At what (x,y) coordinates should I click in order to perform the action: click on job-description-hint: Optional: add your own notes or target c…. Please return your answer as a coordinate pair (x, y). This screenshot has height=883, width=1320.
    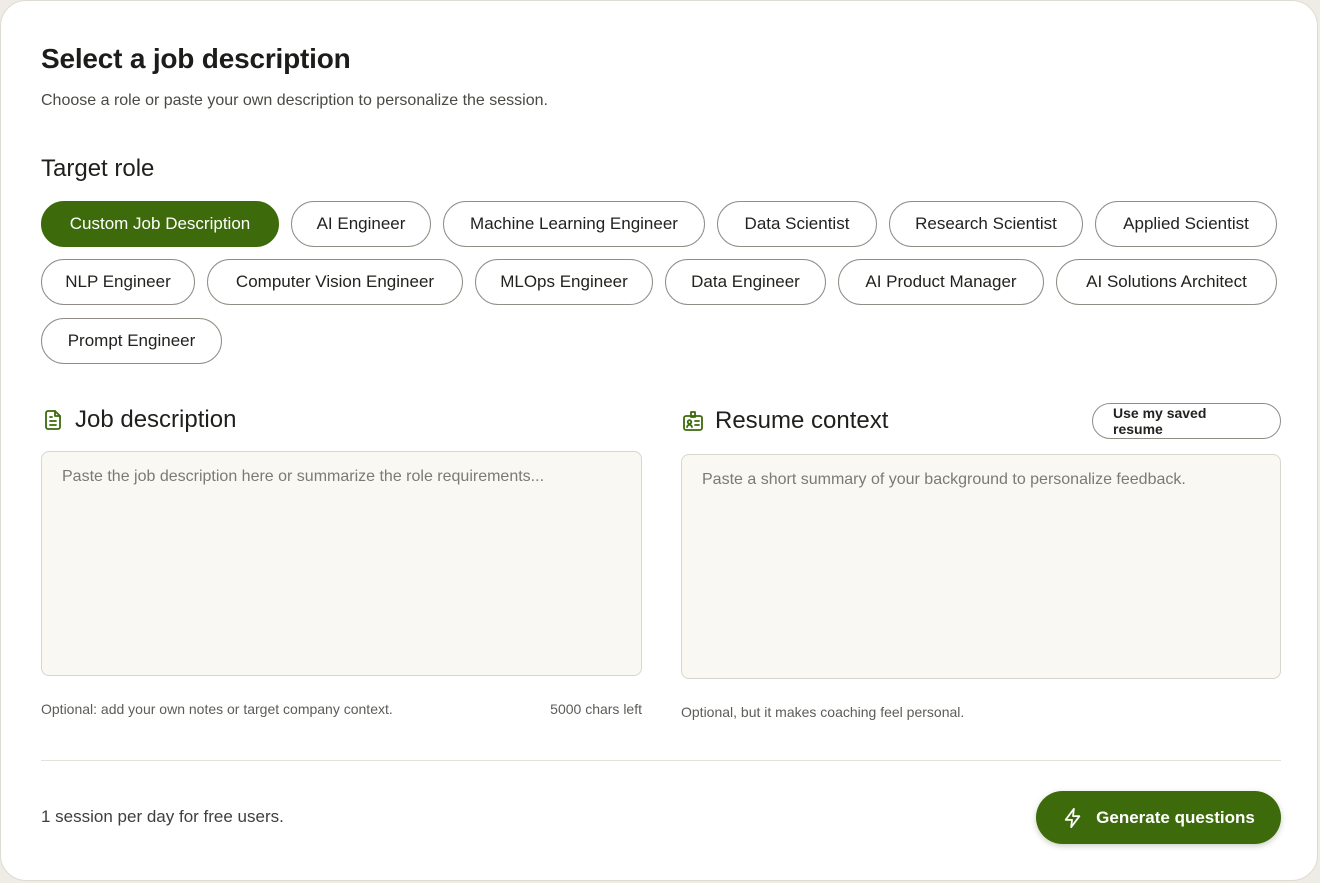
    Looking at the image, I should click on (217, 709).